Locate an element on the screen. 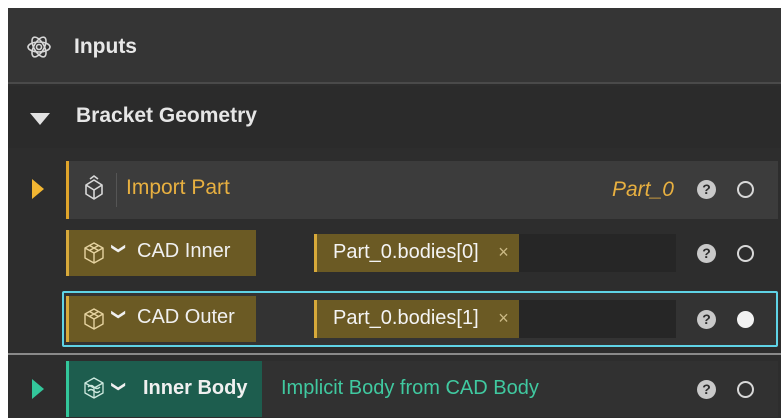  body-type-selector: ❯ Inner Body is located at coordinates (164, 389).